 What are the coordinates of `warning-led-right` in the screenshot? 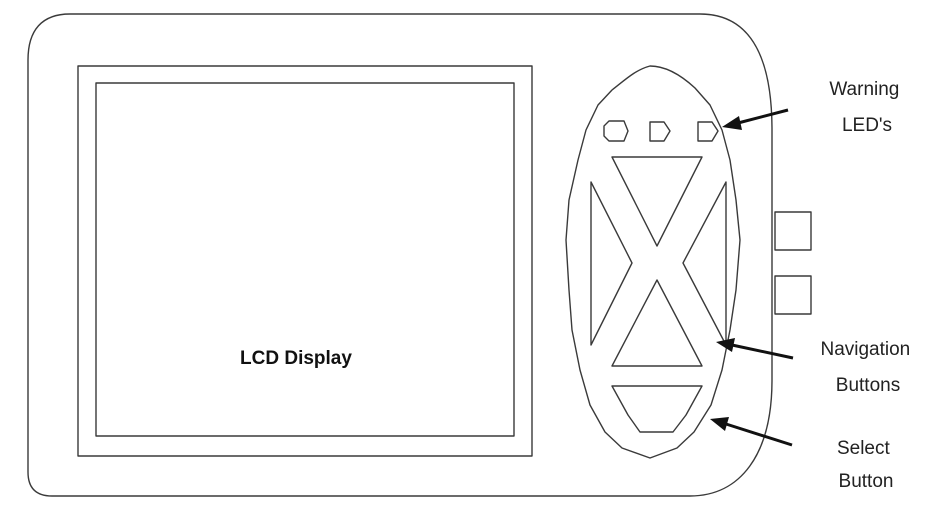 It's located at (708, 131).